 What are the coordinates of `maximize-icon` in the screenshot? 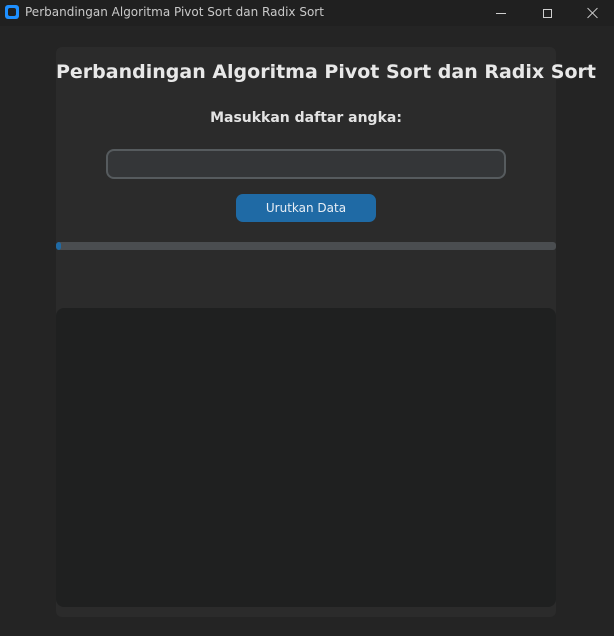 It's located at (547, 13).